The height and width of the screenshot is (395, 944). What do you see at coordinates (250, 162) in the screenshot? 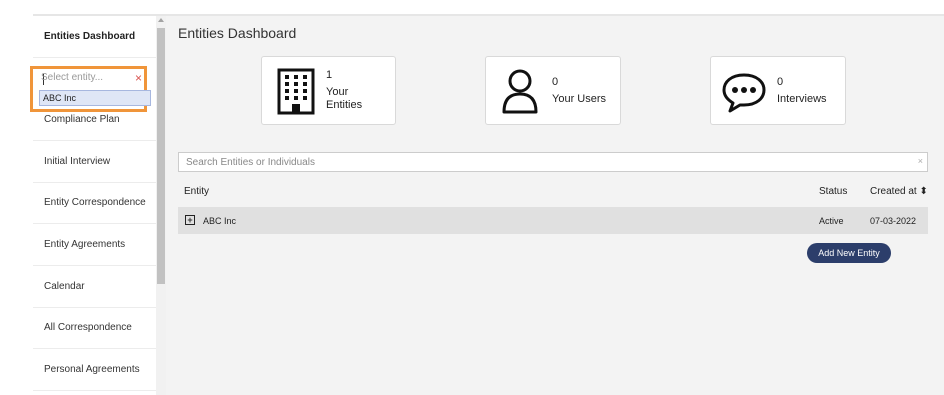
I see `search-placeholder: Search Entities or Individuals` at bounding box center [250, 162].